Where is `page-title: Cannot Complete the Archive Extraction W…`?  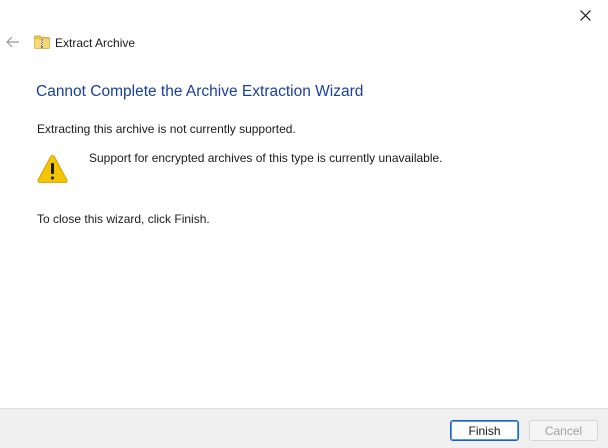 page-title: Cannot Complete the Archive Extraction W… is located at coordinates (200, 91).